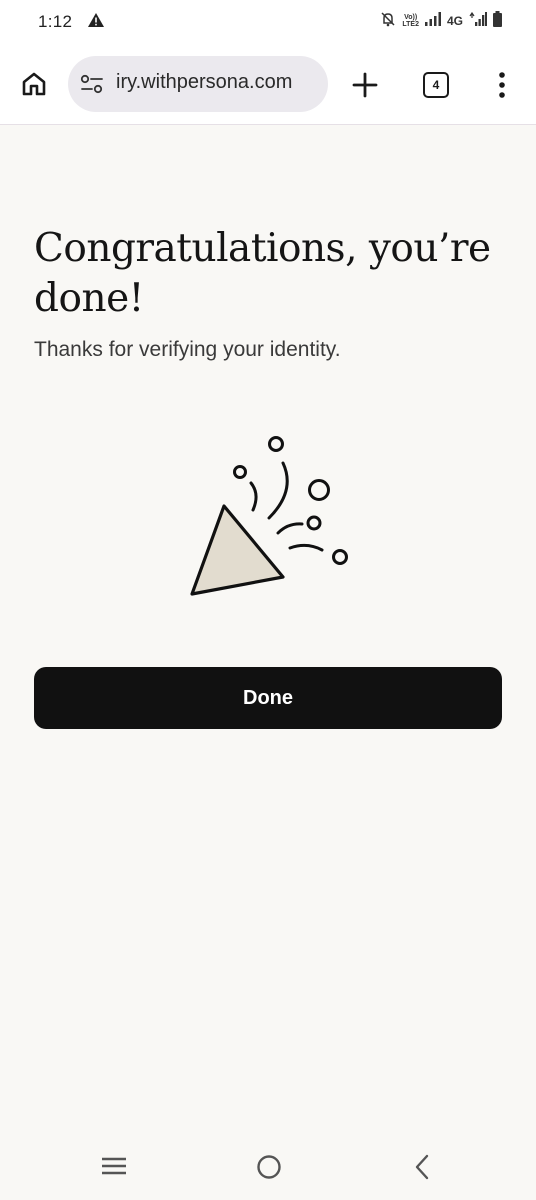  Describe the element at coordinates (96, 22) in the screenshot. I see `alert-icon` at that location.